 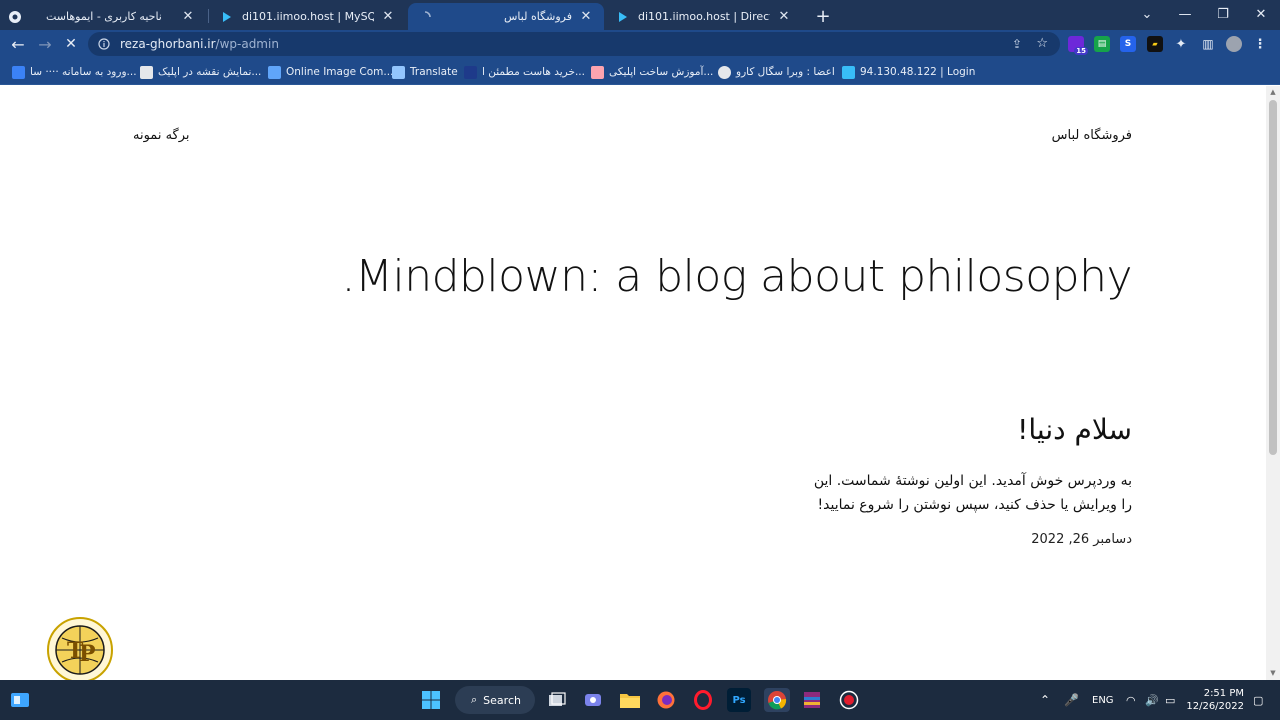 I want to click on search-icon: ⌕, so click(x=474, y=699).